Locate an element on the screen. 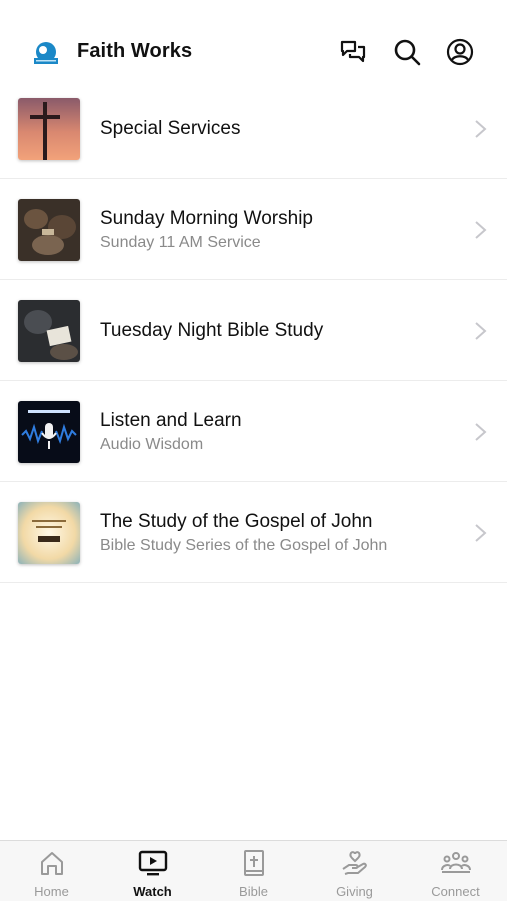  home-icon is located at coordinates (52, 863).